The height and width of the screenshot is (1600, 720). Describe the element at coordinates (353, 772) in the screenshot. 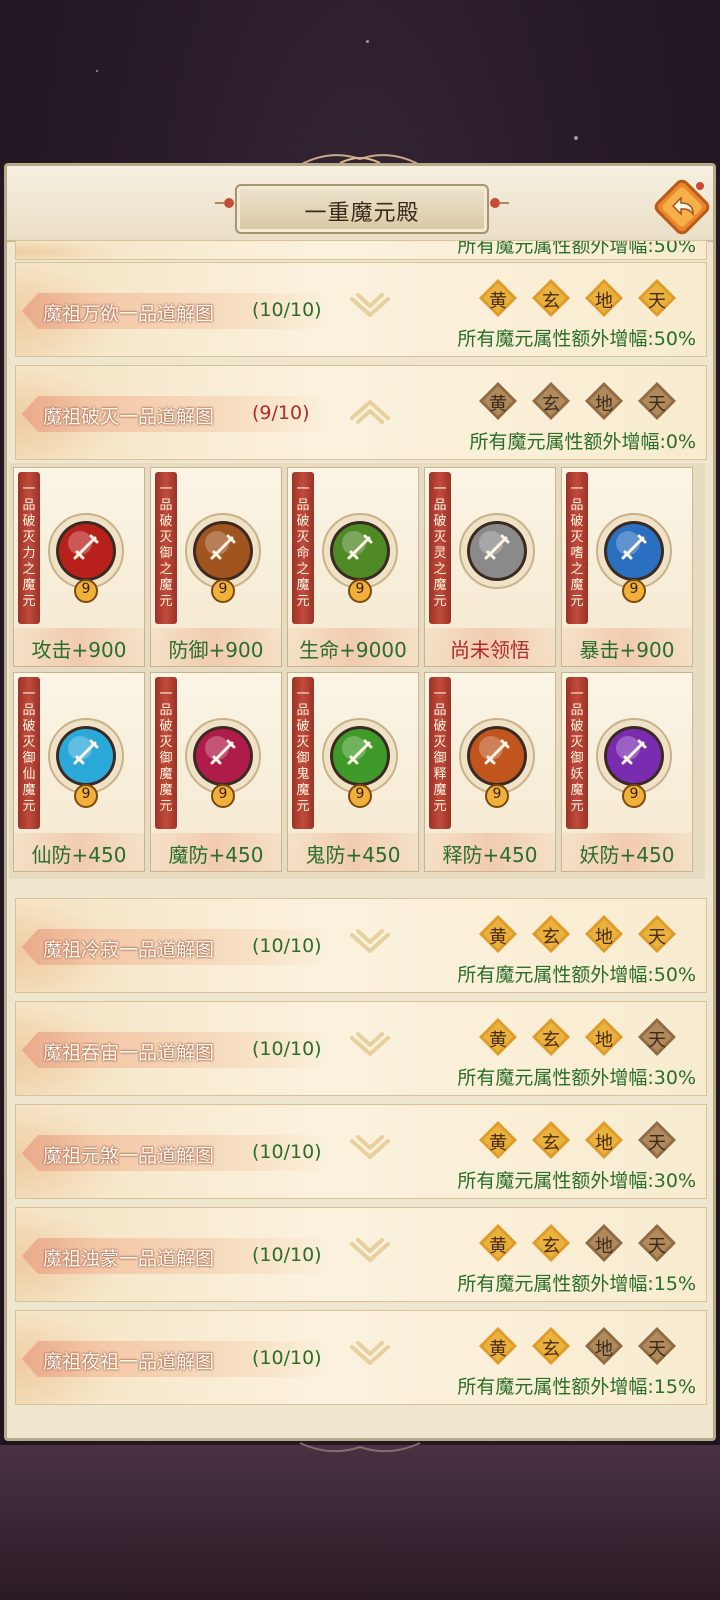

I see `essence-card: 一品破灭御鬼魔元 9 鬼防+450` at that location.